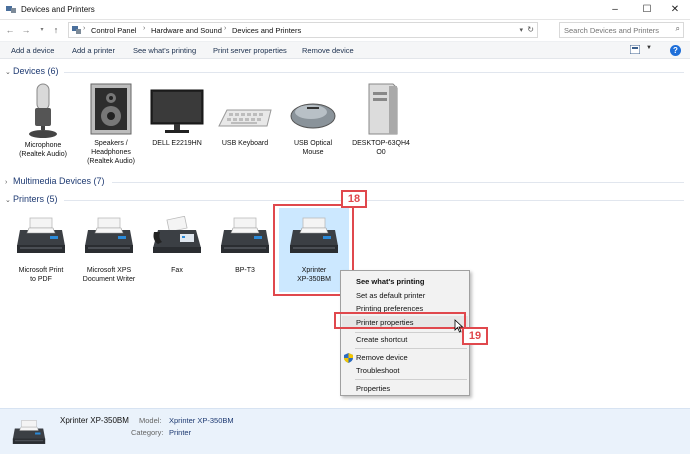 This screenshot has height=454, width=690. What do you see at coordinates (41, 275) in the screenshot?
I see `printer-label: Microsoft Print to PDF` at bounding box center [41, 275].